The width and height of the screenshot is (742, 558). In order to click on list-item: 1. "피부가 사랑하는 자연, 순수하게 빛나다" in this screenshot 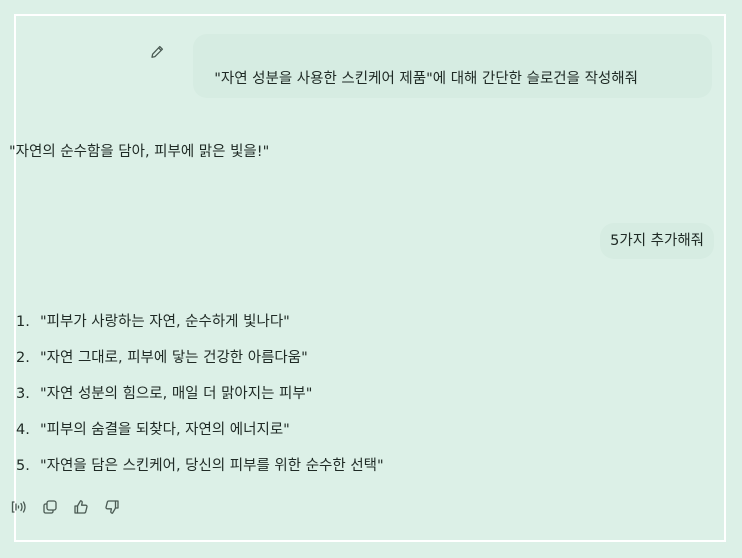, I will do `click(200, 328)`.